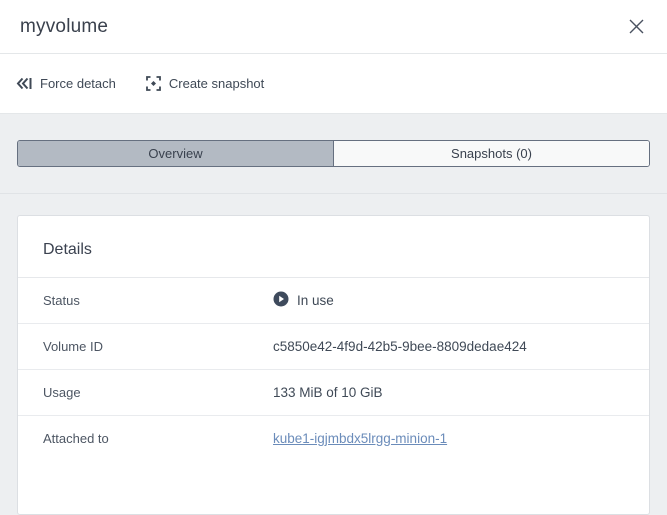  I want to click on tab-bar: Overview Snapshots (0), so click(333, 153).